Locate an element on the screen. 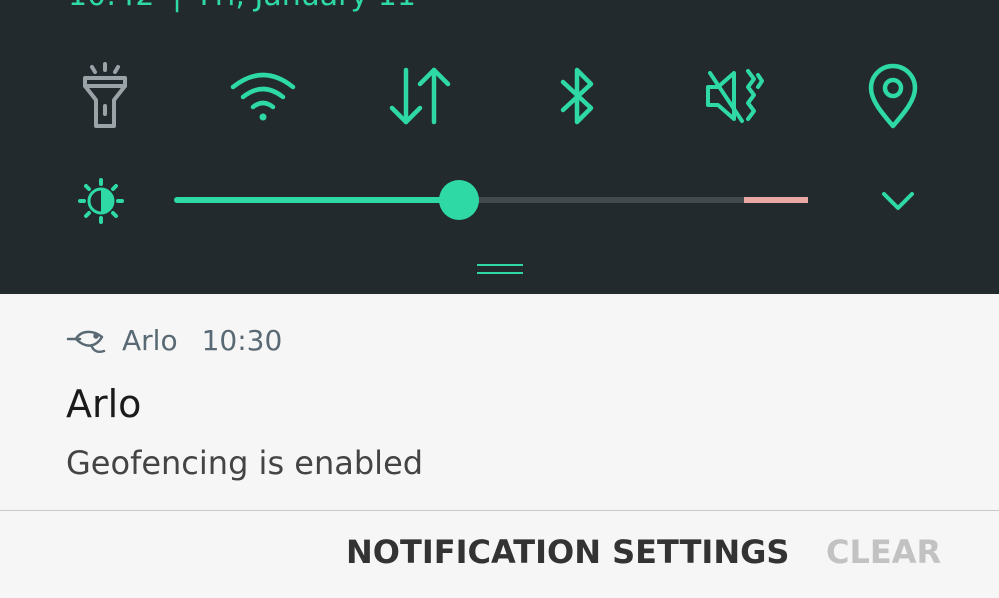 The width and height of the screenshot is (999, 598). notification-title: Arlo is located at coordinates (104, 404).